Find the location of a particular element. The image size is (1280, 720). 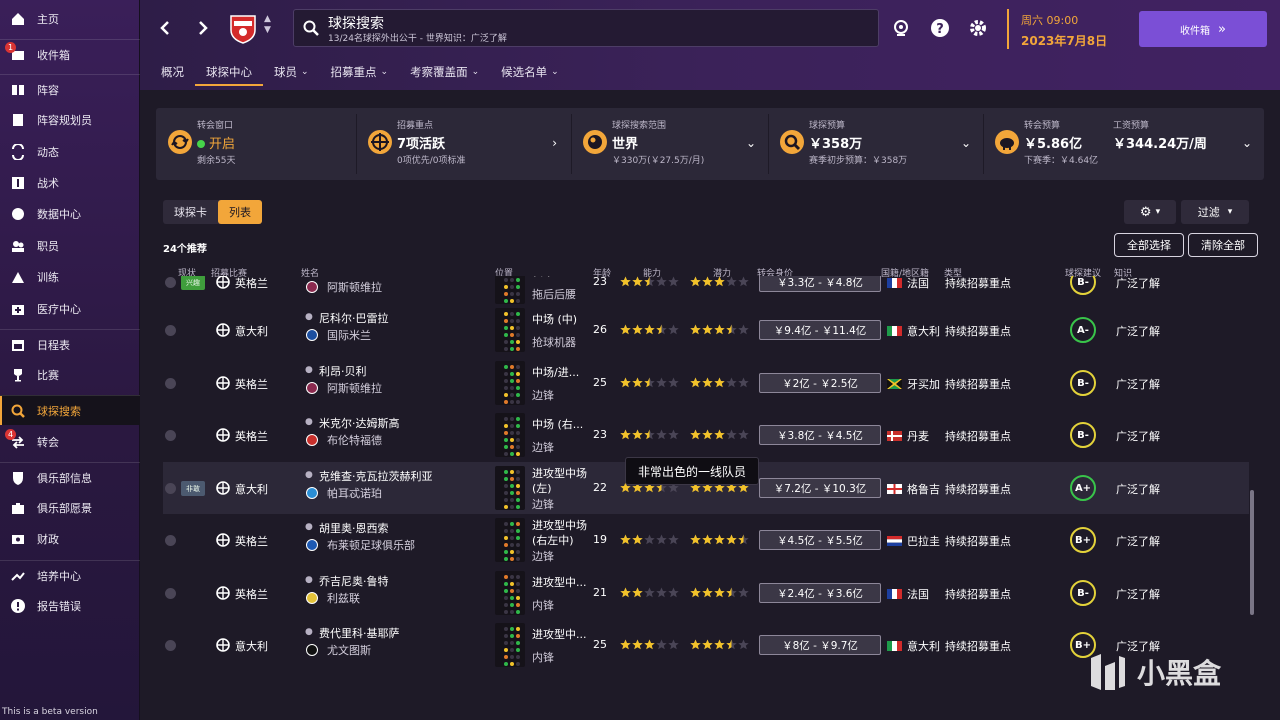

tab-5: 候选名单 ⌄ is located at coordinates (530, 72).